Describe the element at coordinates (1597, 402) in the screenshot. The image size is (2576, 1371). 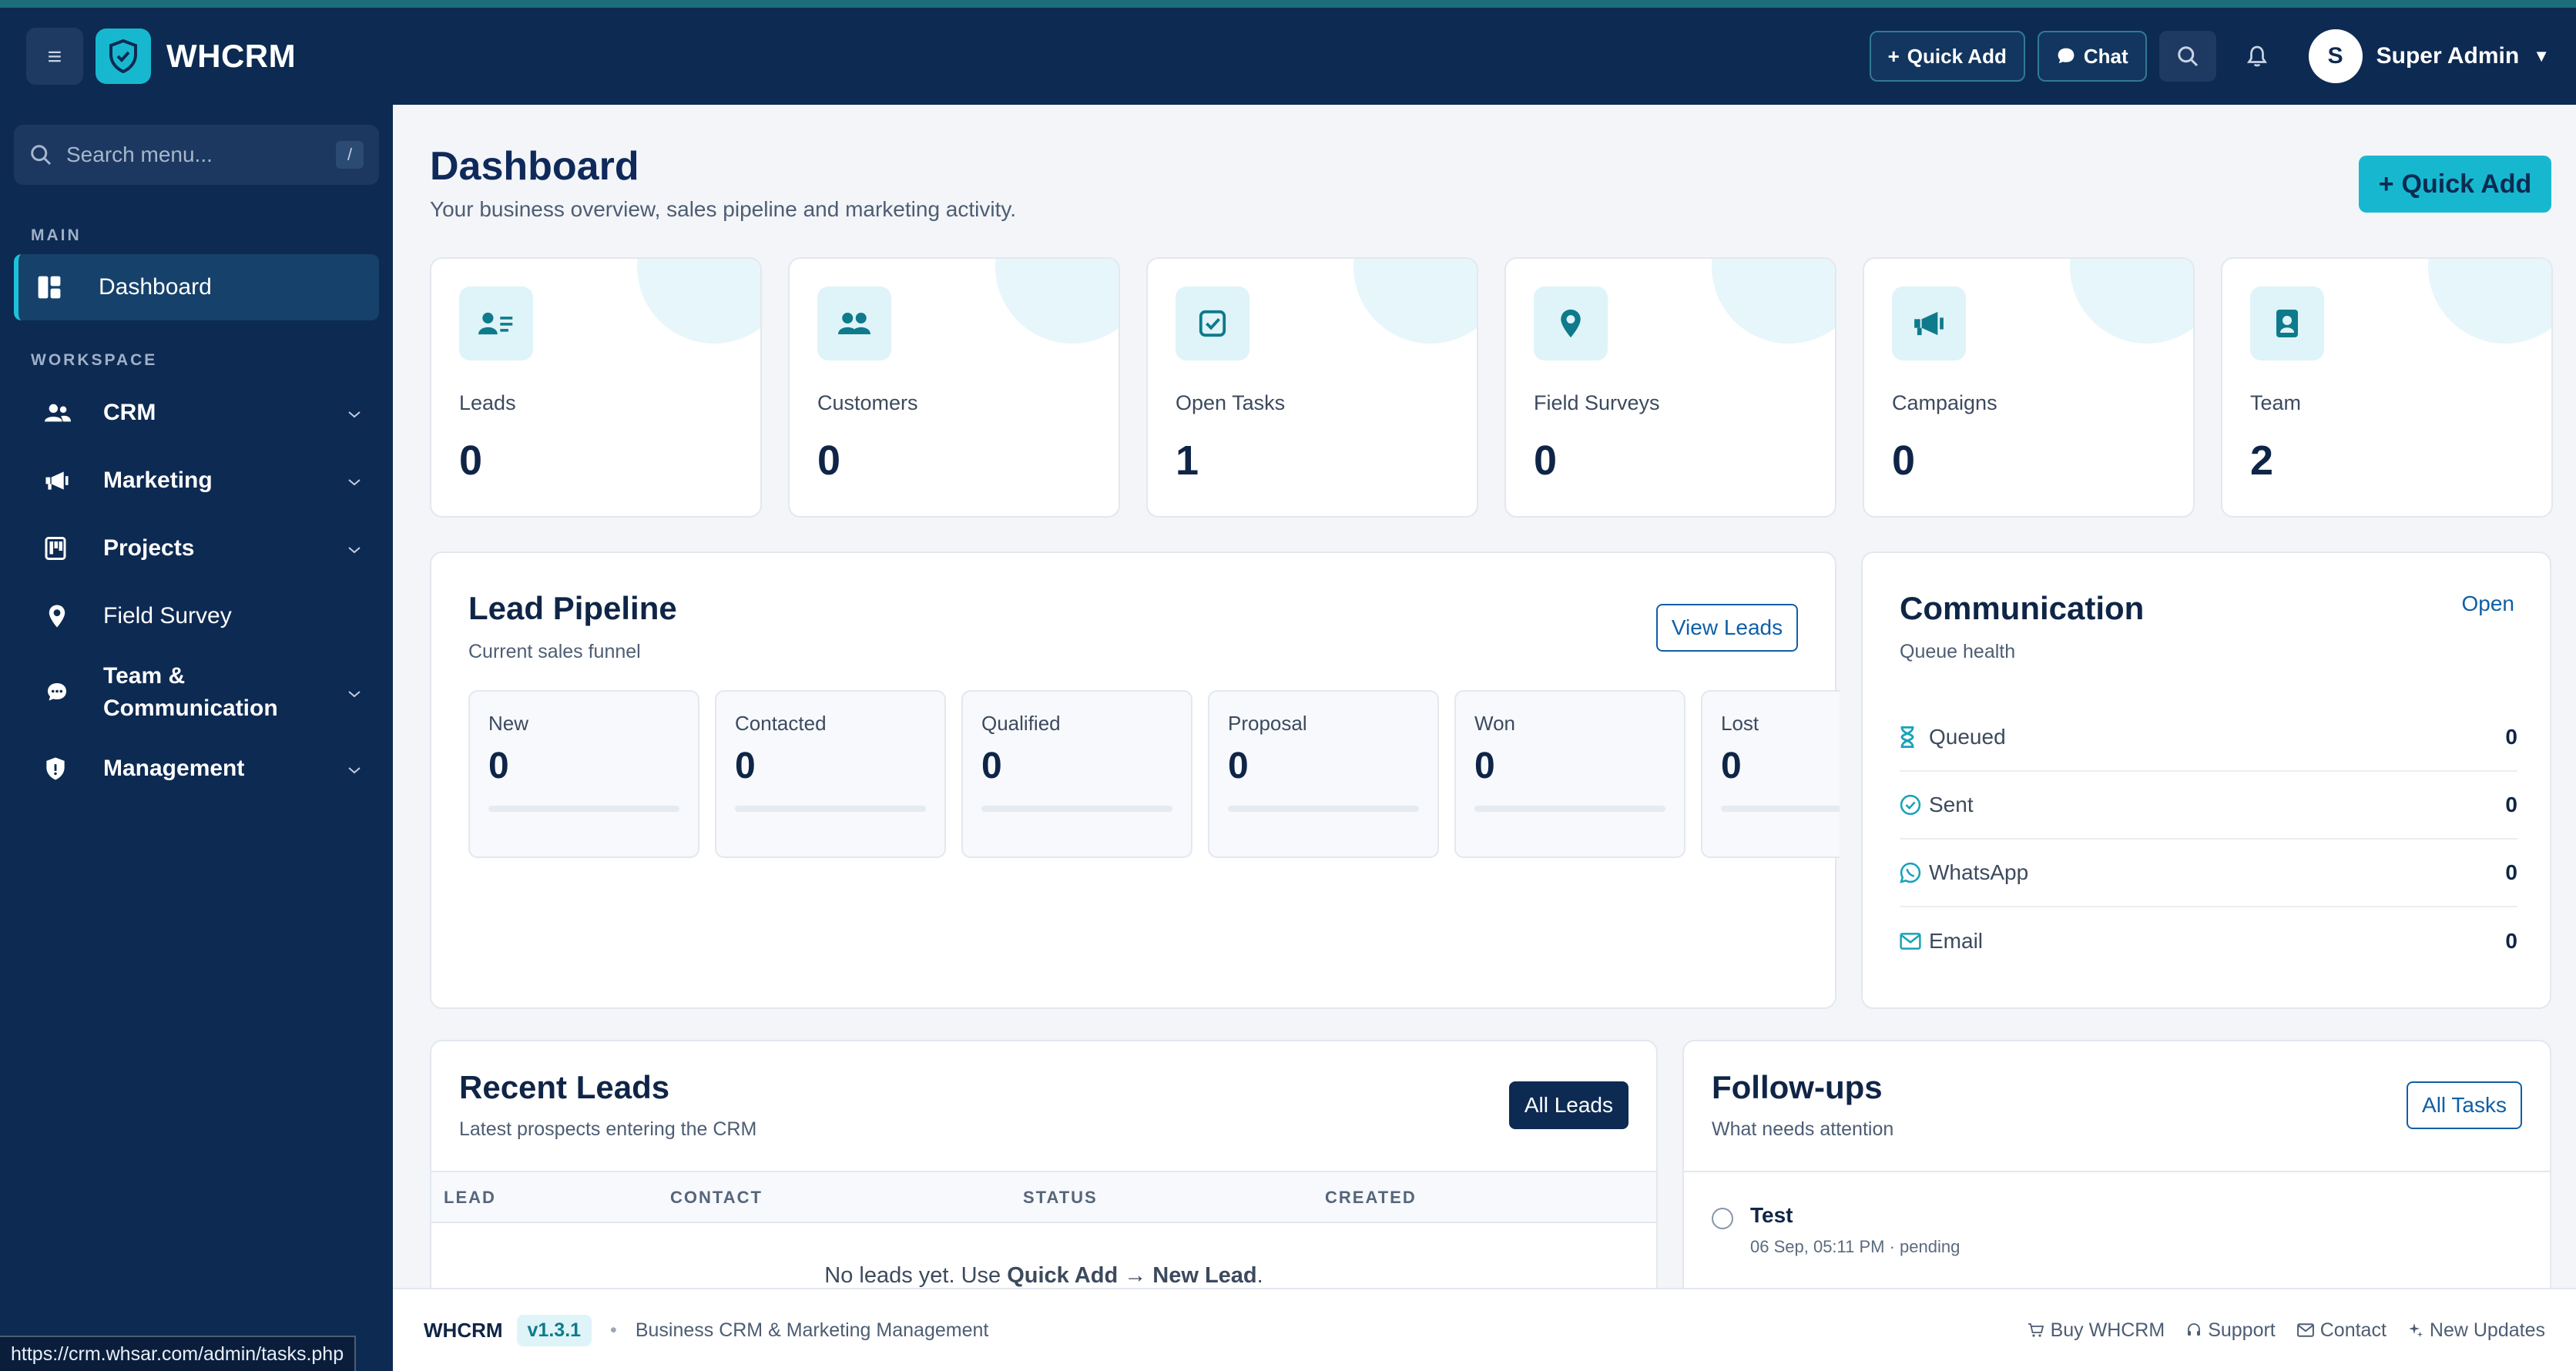
I see `stat-label: Field Surveys` at that location.